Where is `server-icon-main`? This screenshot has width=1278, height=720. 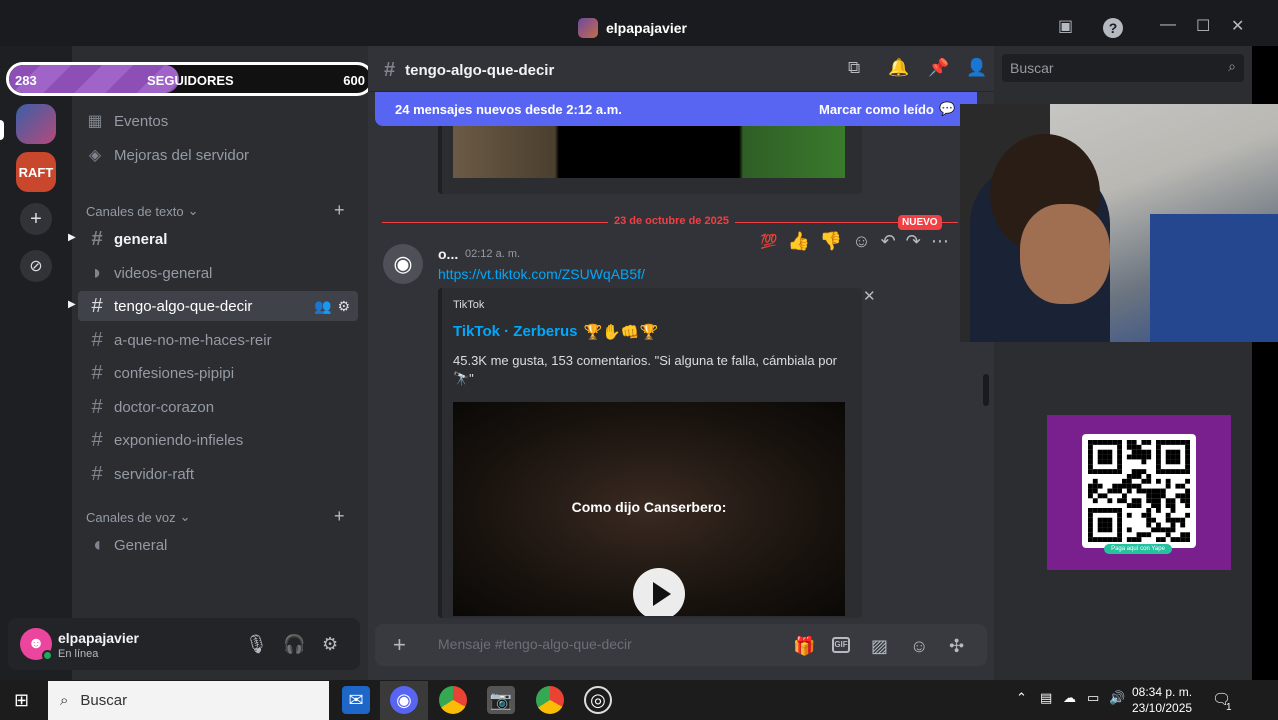 server-icon-main is located at coordinates (36, 124).